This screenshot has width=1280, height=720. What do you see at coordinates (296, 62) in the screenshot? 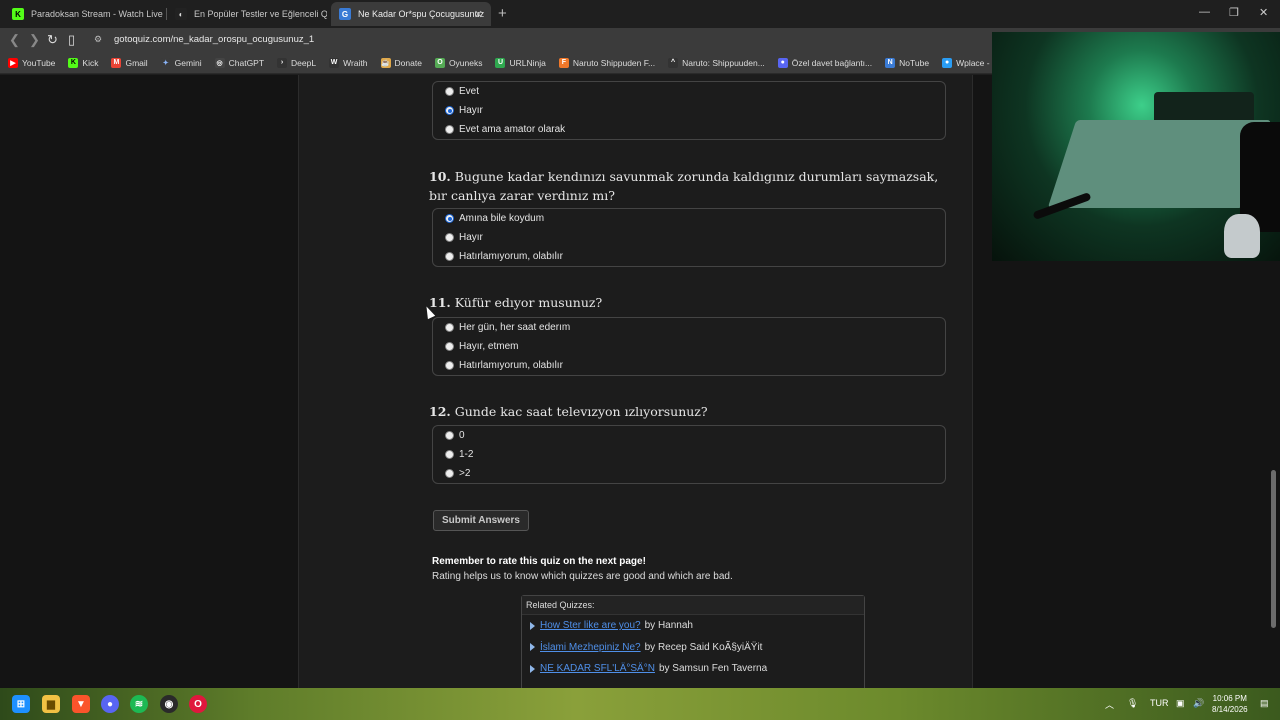
I see `bookmark-deepl: › DeepL` at bounding box center [296, 62].